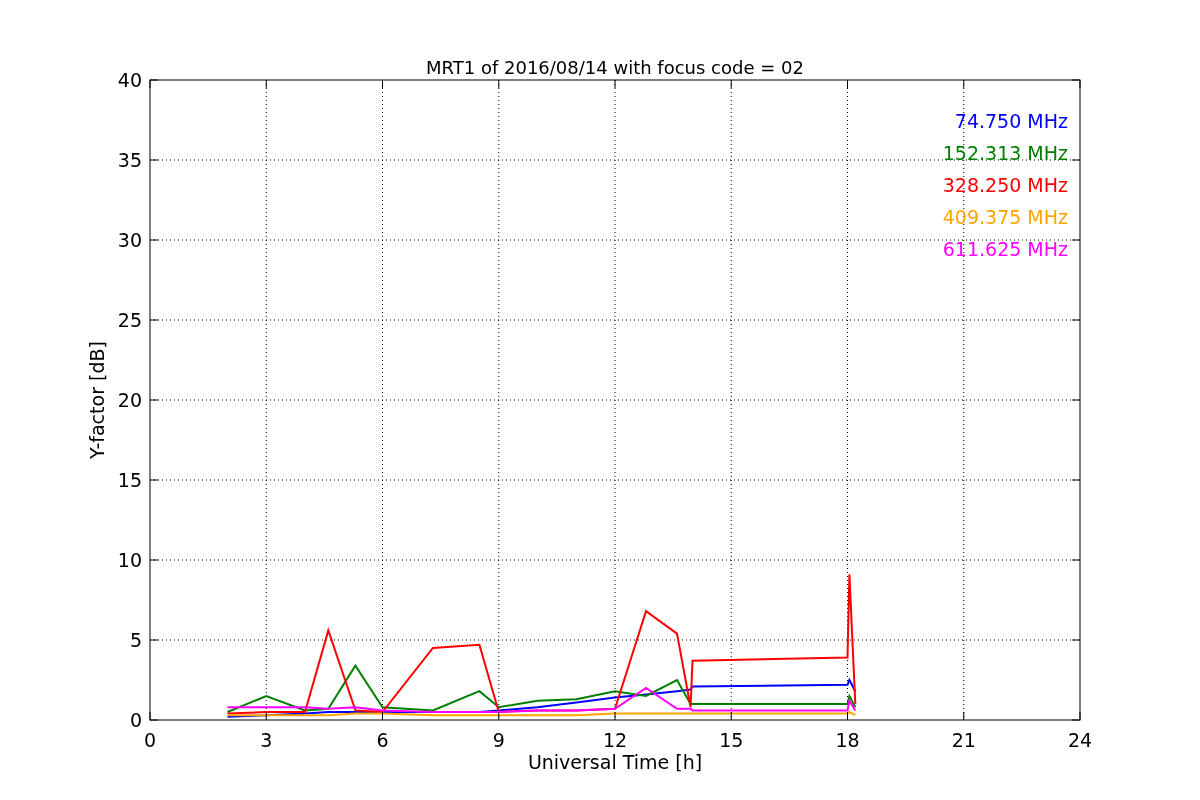 The image size is (1200, 800). Describe the element at coordinates (847, 740) in the screenshot. I see `x-tick-label: 18` at that location.